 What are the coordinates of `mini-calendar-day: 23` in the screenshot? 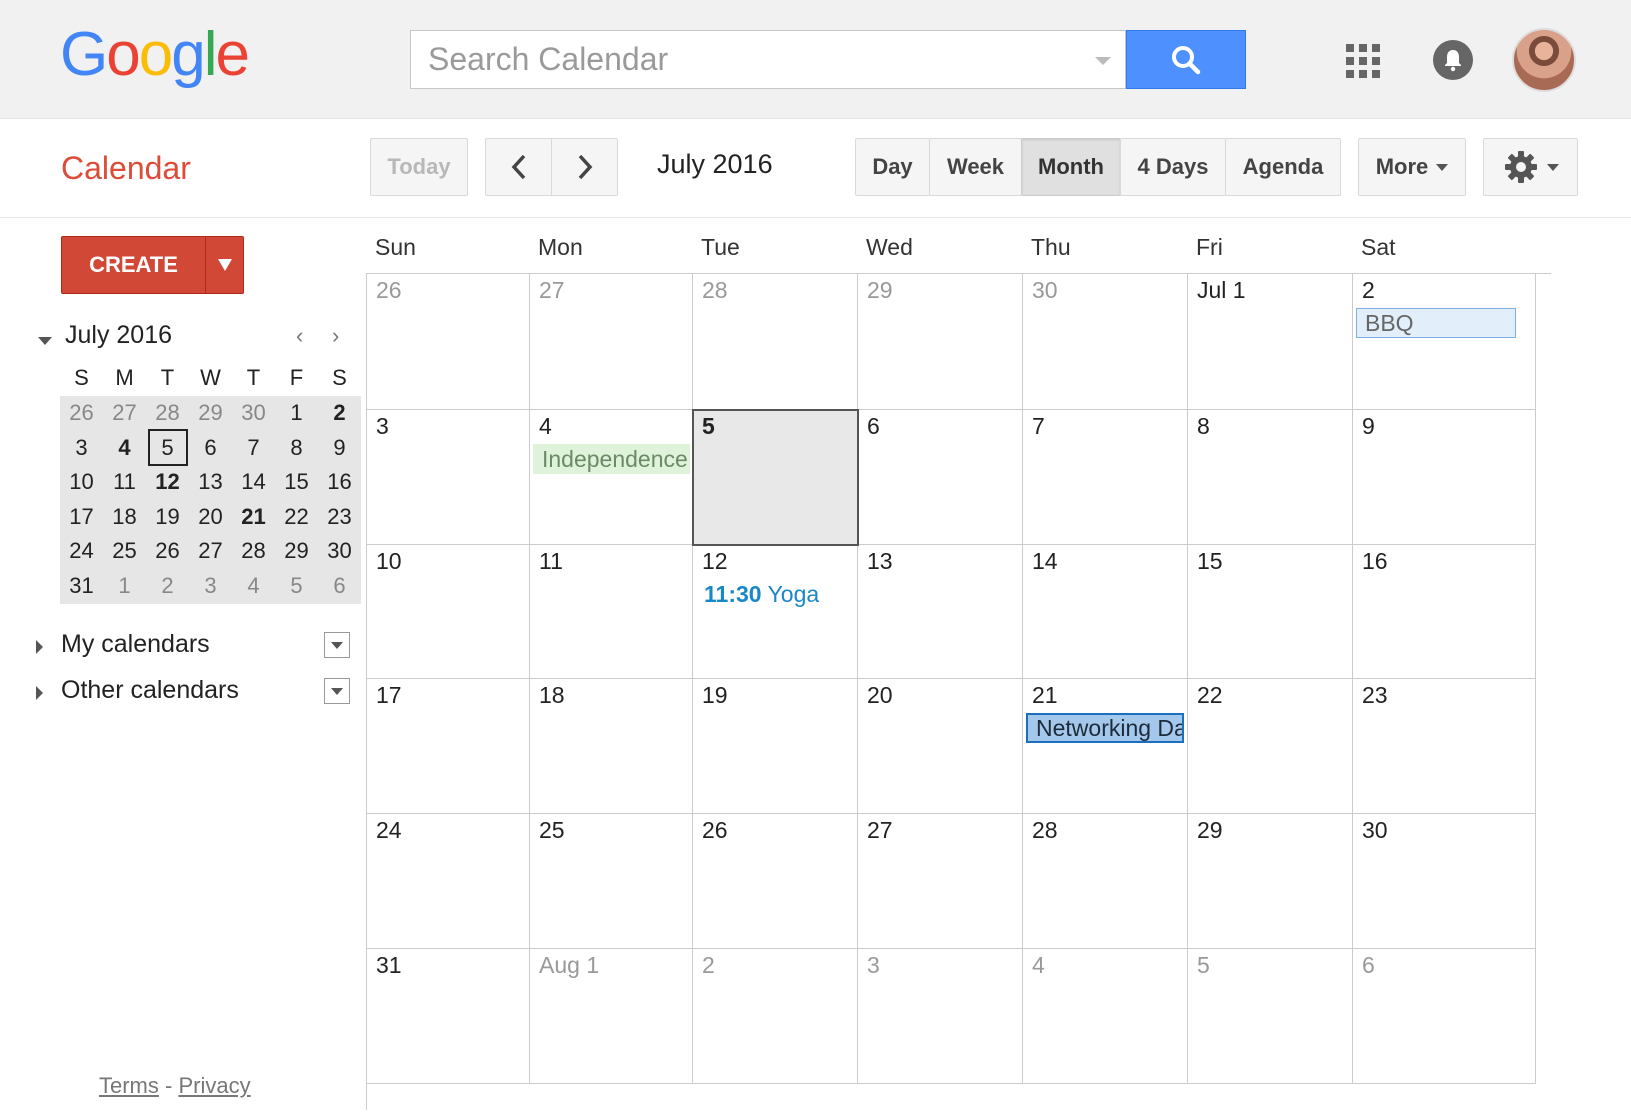 It's located at (339, 517).